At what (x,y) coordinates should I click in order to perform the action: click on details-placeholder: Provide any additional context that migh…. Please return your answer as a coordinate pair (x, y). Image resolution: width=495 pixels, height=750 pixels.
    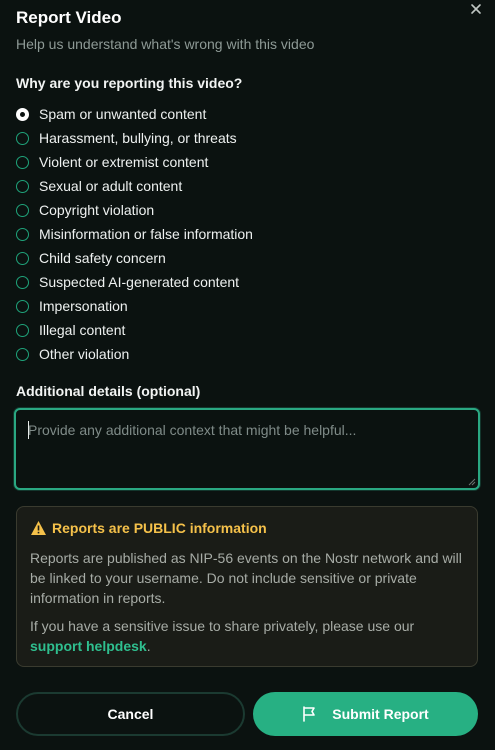
    Looking at the image, I should click on (192, 430).